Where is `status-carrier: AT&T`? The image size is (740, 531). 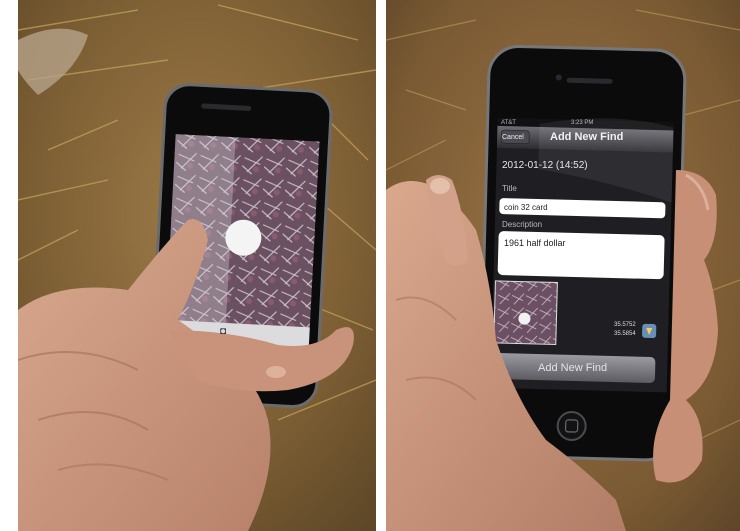 status-carrier: AT&T is located at coordinates (508, 123).